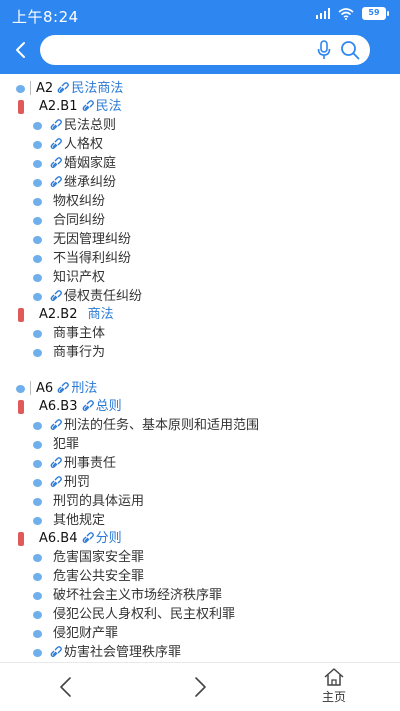 The height and width of the screenshot is (711, 400). What do you see at coordinates (138, 595) in the screenshot?
I see `item-text: 破坏社会主义市场经济秩序罪` at bounding box center [138, 595].